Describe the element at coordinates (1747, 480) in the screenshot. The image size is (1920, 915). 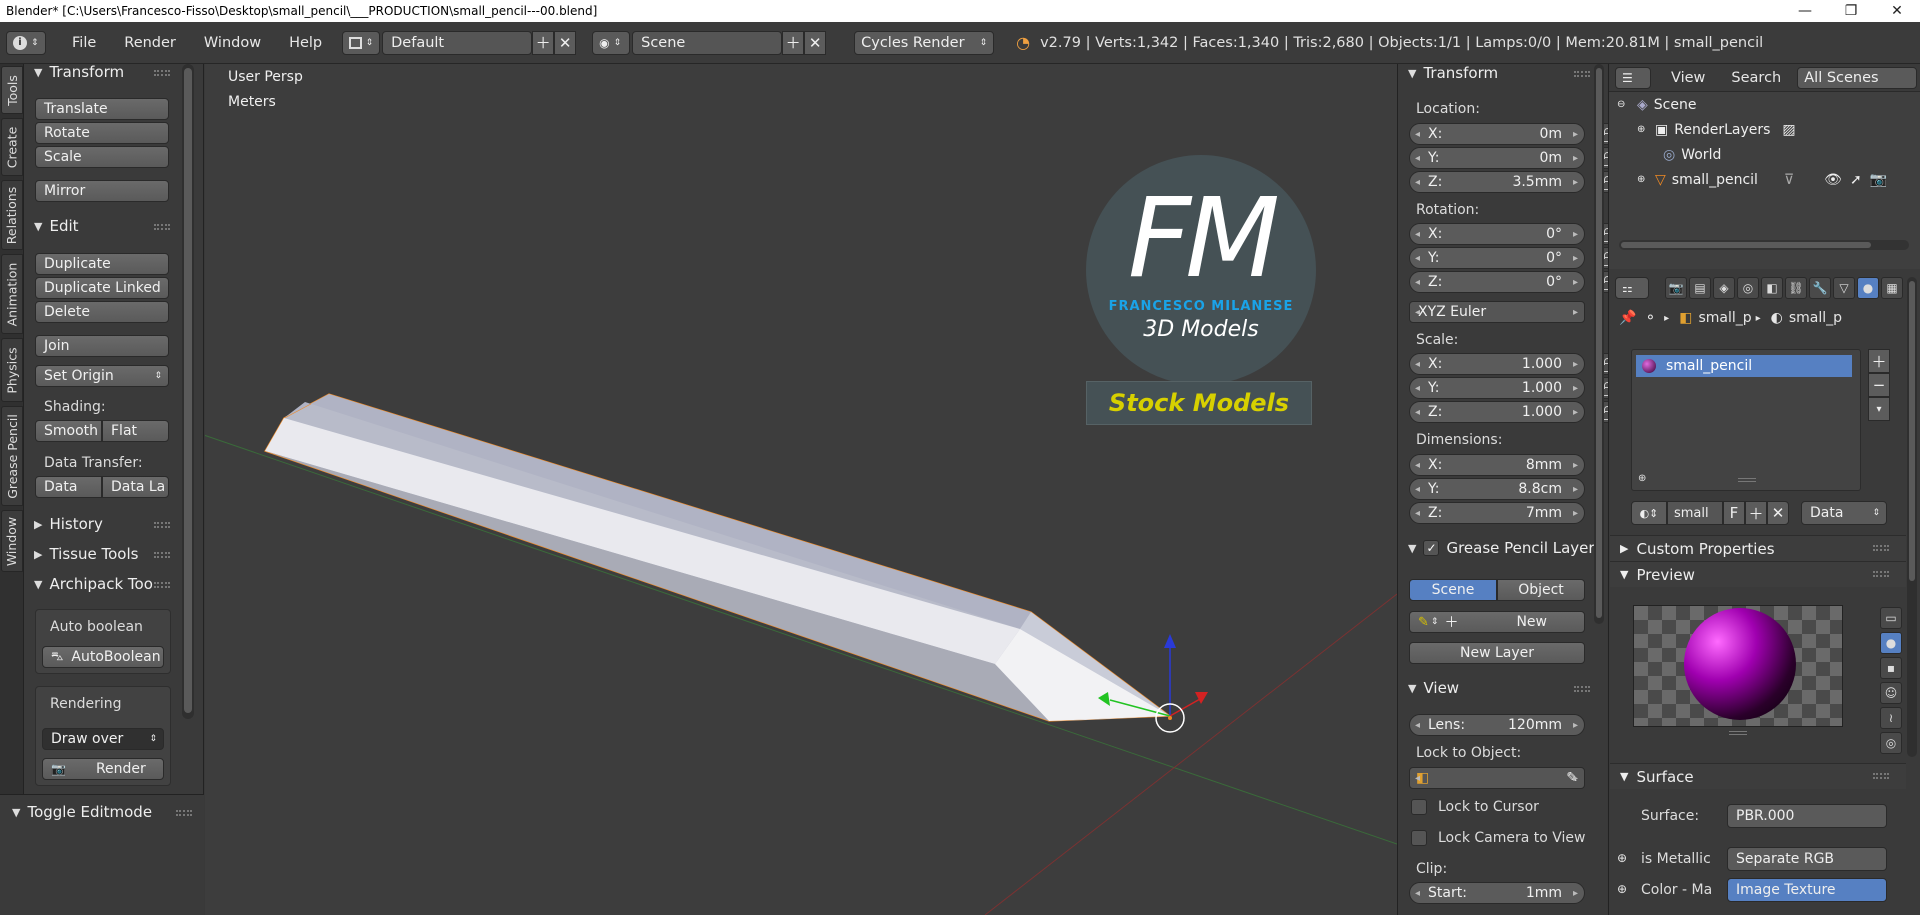
I see `list-resize-grip` at that location.